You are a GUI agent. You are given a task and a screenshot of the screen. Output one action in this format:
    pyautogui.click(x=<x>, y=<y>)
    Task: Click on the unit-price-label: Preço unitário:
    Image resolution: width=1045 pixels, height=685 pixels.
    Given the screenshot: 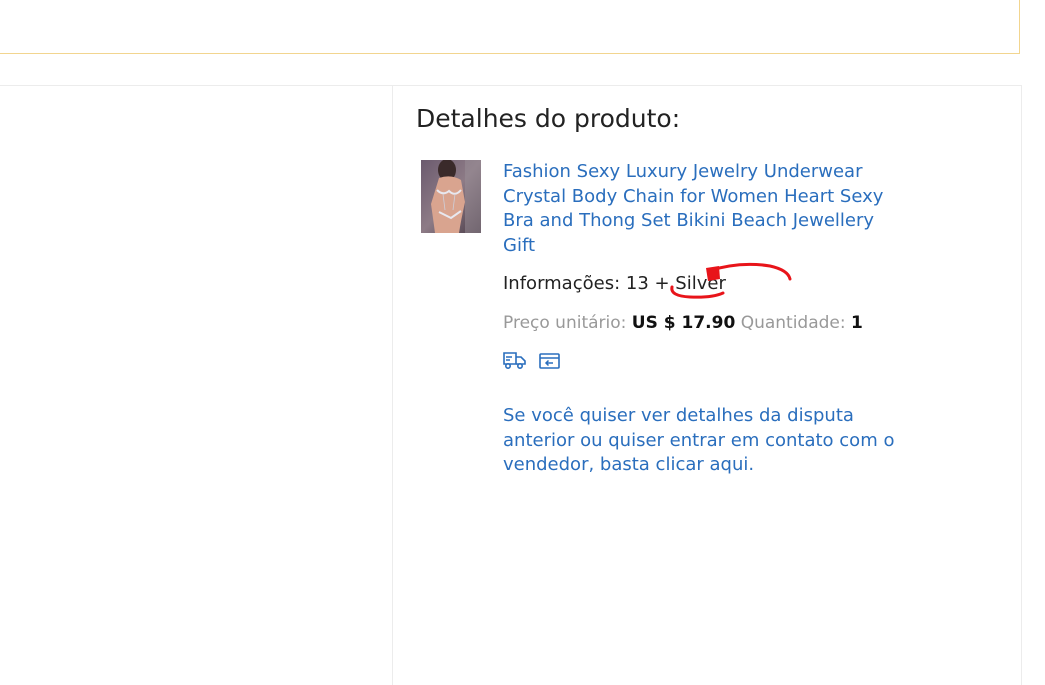 What is the action you would take?
    pyautogui.click(x=565, y=323)
    